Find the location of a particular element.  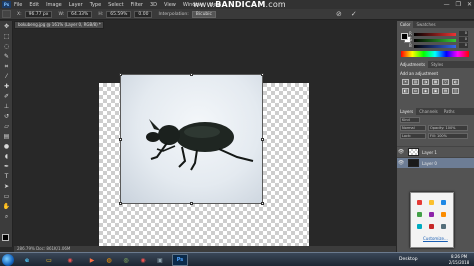

gradient-tool-icon: ▤ is located at coordinates (6, 136).